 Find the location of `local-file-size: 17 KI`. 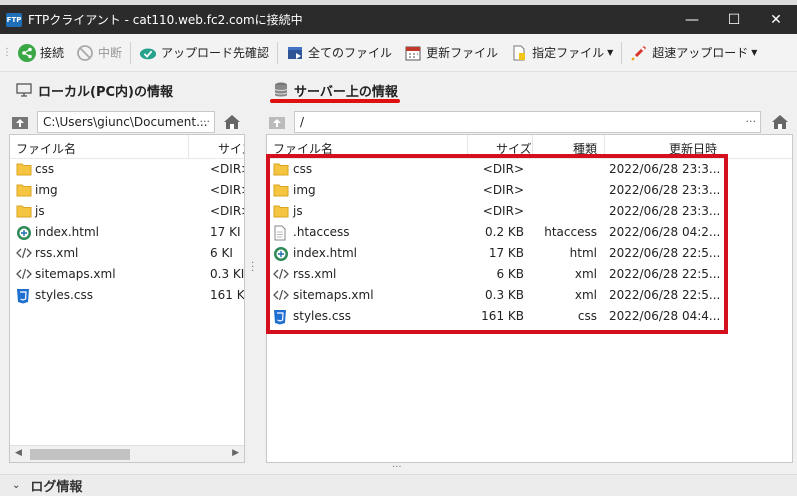

local-file-size: 17 KI is located at coordinates (225, 232).